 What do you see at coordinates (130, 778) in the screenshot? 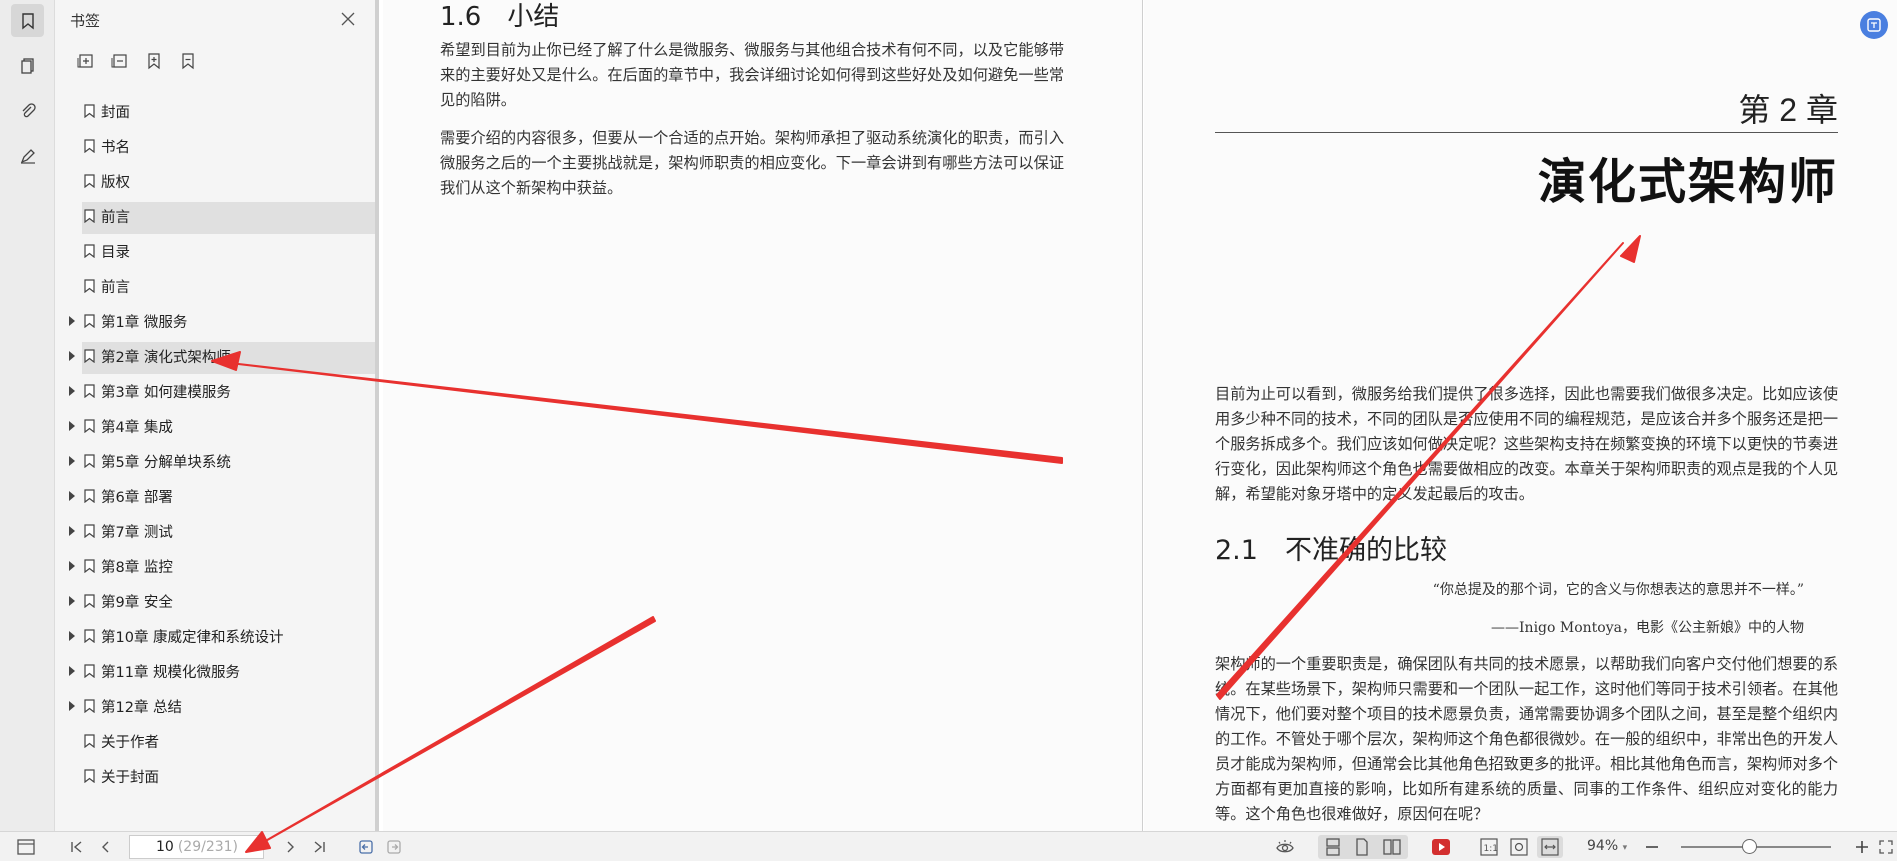
I see `bookmark-label: 关于封面` at bounding box center [130, 778].